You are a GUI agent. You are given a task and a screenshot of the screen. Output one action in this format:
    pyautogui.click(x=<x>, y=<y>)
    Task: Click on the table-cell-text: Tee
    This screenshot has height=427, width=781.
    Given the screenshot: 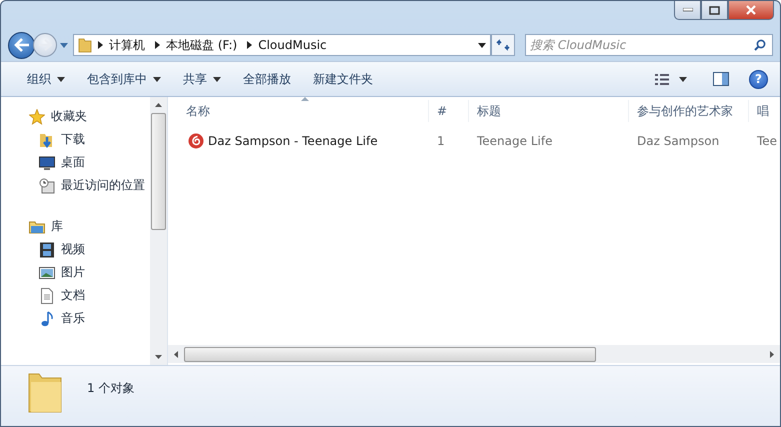 What is the action you would take?
    pyautogui.click(x=767, y=141)
    